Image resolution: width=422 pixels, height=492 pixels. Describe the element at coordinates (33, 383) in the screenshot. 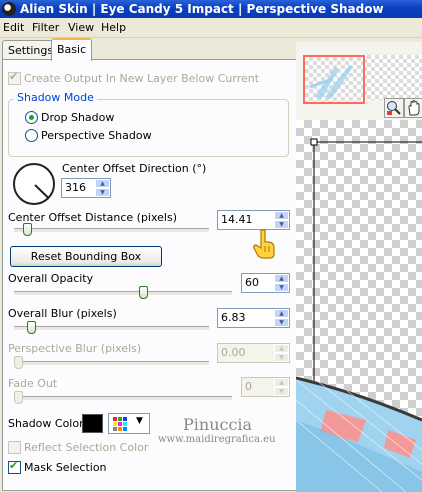

I see `fade-out-label: Fade Out` at that location.